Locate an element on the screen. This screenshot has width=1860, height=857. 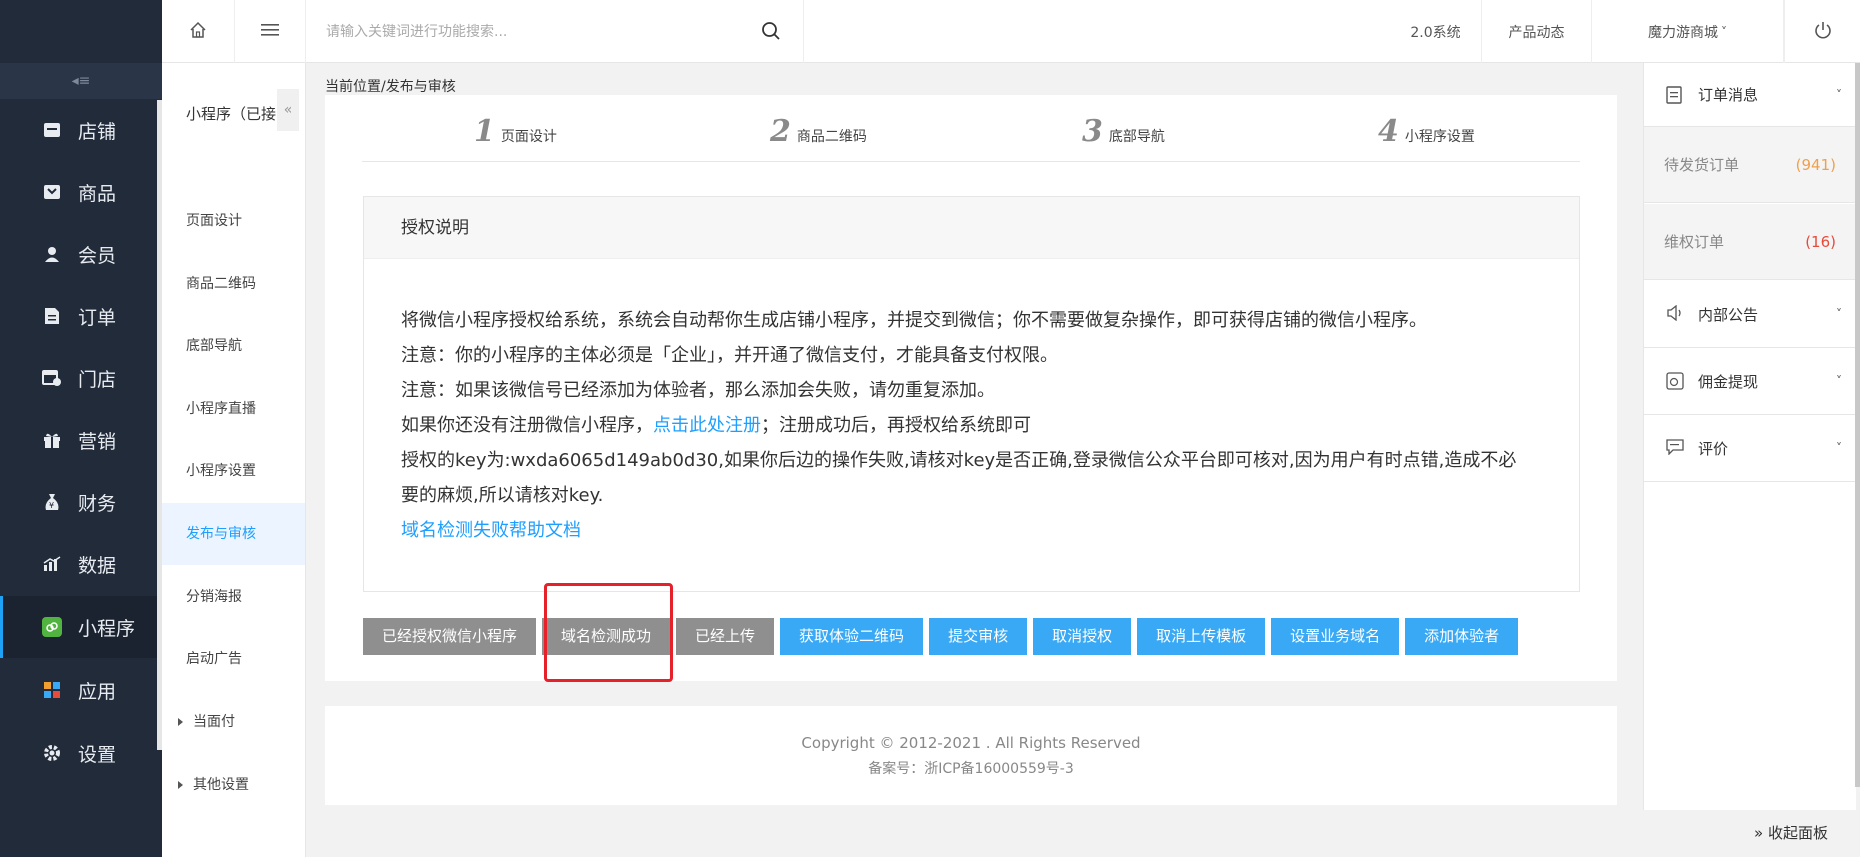
icp-text: 备案号：浙ICP备16000559号-3 is located at coordinates (971, 769).